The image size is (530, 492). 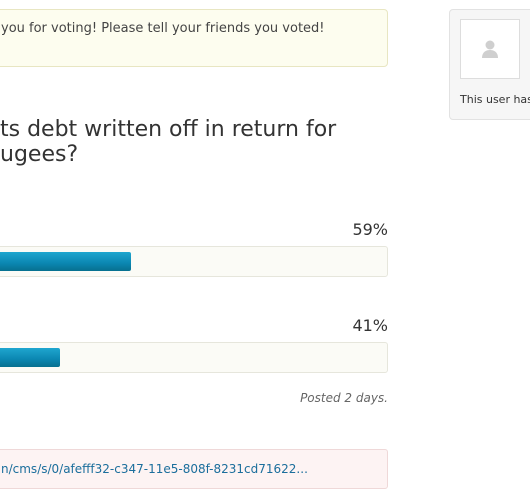 I want to click on option-2-bar-track, so click(x=194, y=357).